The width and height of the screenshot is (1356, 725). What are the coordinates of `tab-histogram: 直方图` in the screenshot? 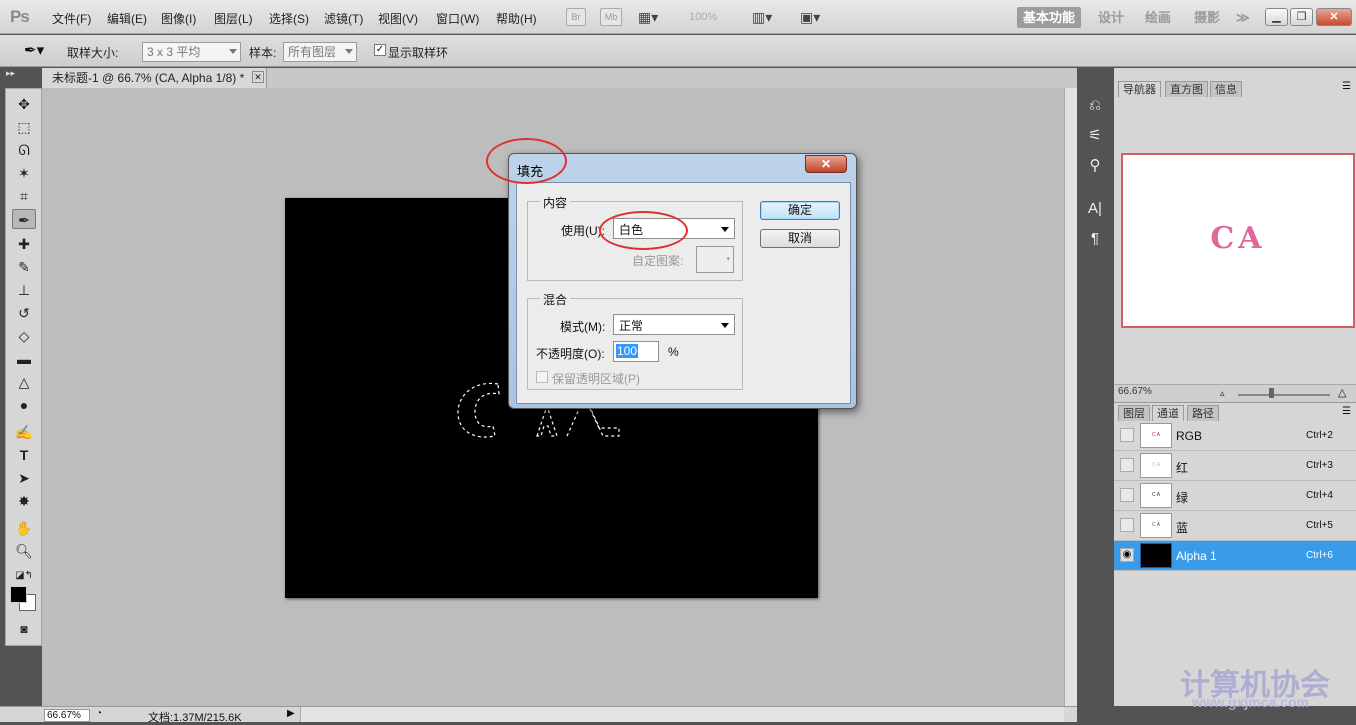 It's located at (1186, 89).